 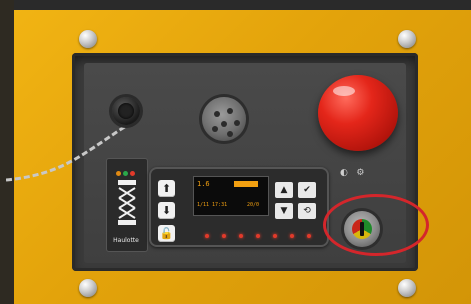 I want to click on display-line-3: 20/0, so click(x=253, y=205).